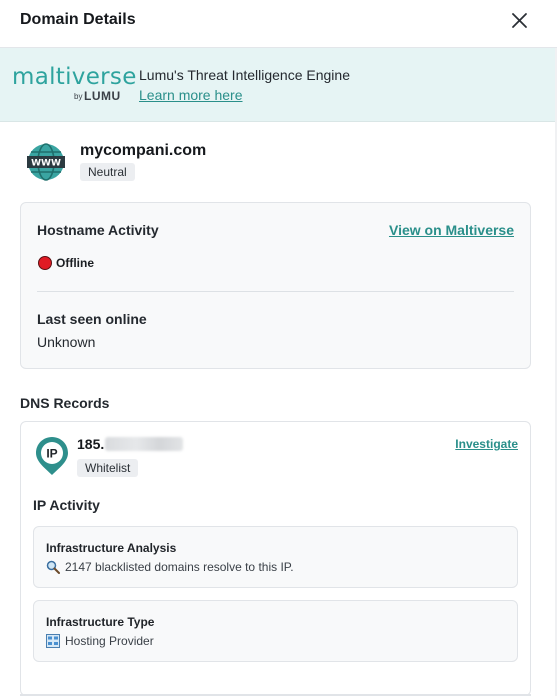 The image size is (557, 696). Describe the element at coordinates (66, 342) in the screenshot. I see `last-seen-value: Unknown` at that location.